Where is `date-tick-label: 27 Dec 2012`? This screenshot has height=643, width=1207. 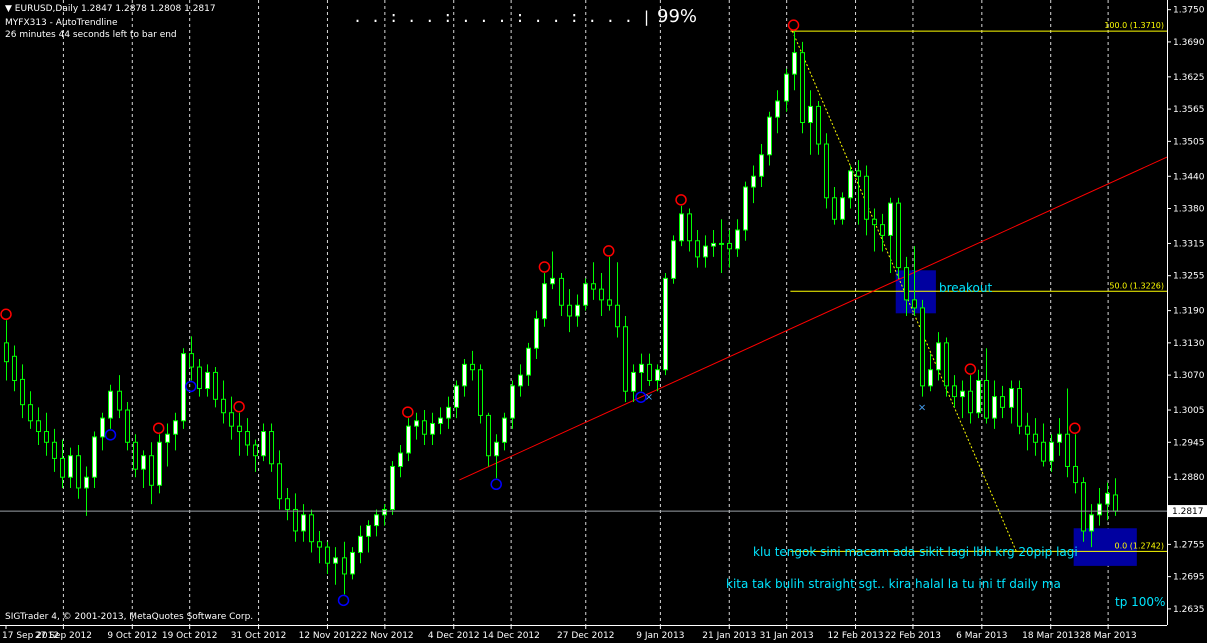
date-tick-label: 27 Dec 2012 is located at coordinates (586, 636).